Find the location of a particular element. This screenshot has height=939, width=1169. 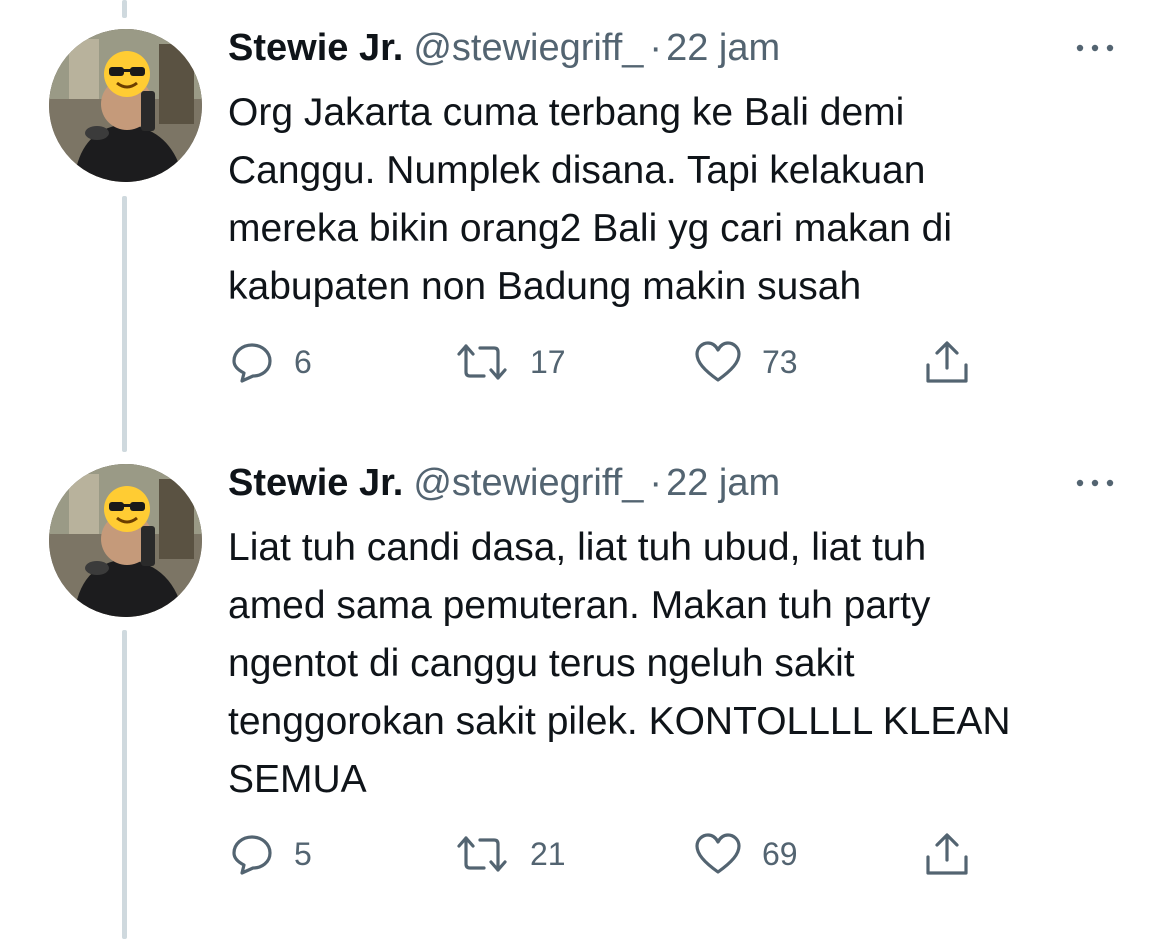

tweet-text-line: SEMUA is located at coordinates (297, 779).